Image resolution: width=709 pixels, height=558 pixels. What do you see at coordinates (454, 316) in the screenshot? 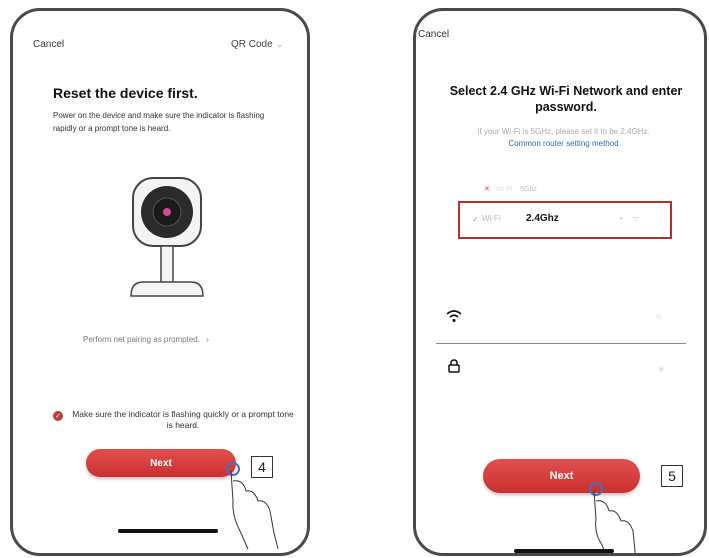
I see `wifi-icon` at bounding box center [454, 316].